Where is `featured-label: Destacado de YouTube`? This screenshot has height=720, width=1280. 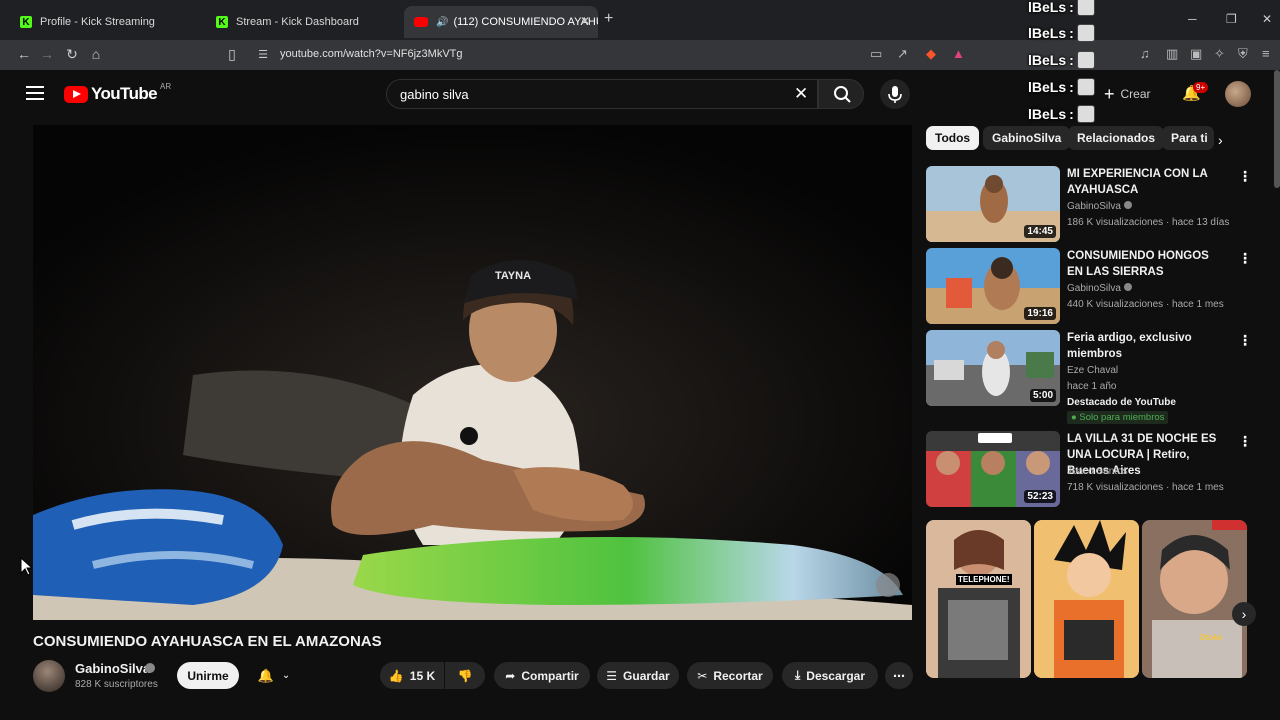 featured-label: Destacado de YouTube is located at coordinates (1121, 402).